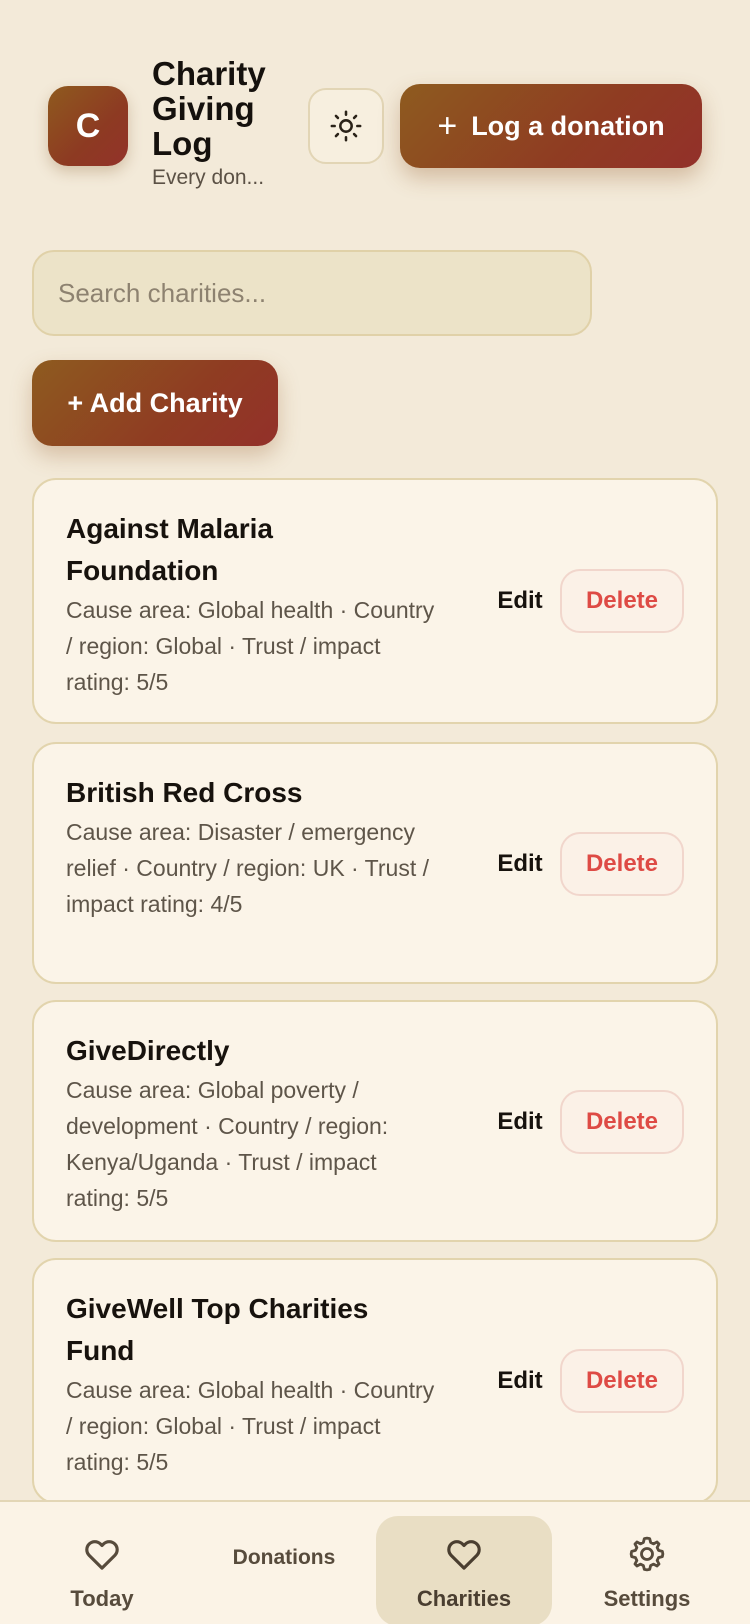 This screenshot has height=1624, width=750. What do you see at coordinates (284, 1557) in the screenshot?
I see `nav-label-donations: Donations` at bounding box center [284, 1557].